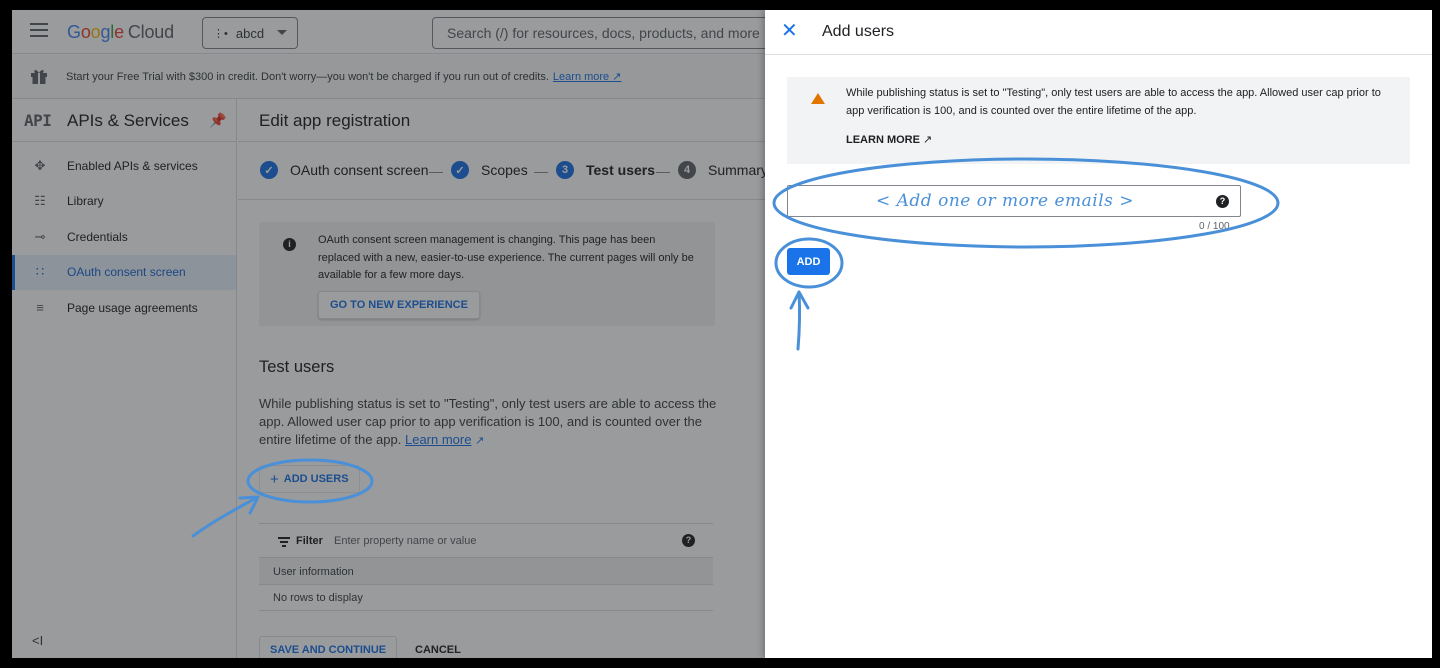 This screenshot has width=1440, height=668. What do you see at coordinates (1005, 201) in the screenshot?
I see `email-placeholder: < Add one or more emails >` at bounding box center [1005, 201].